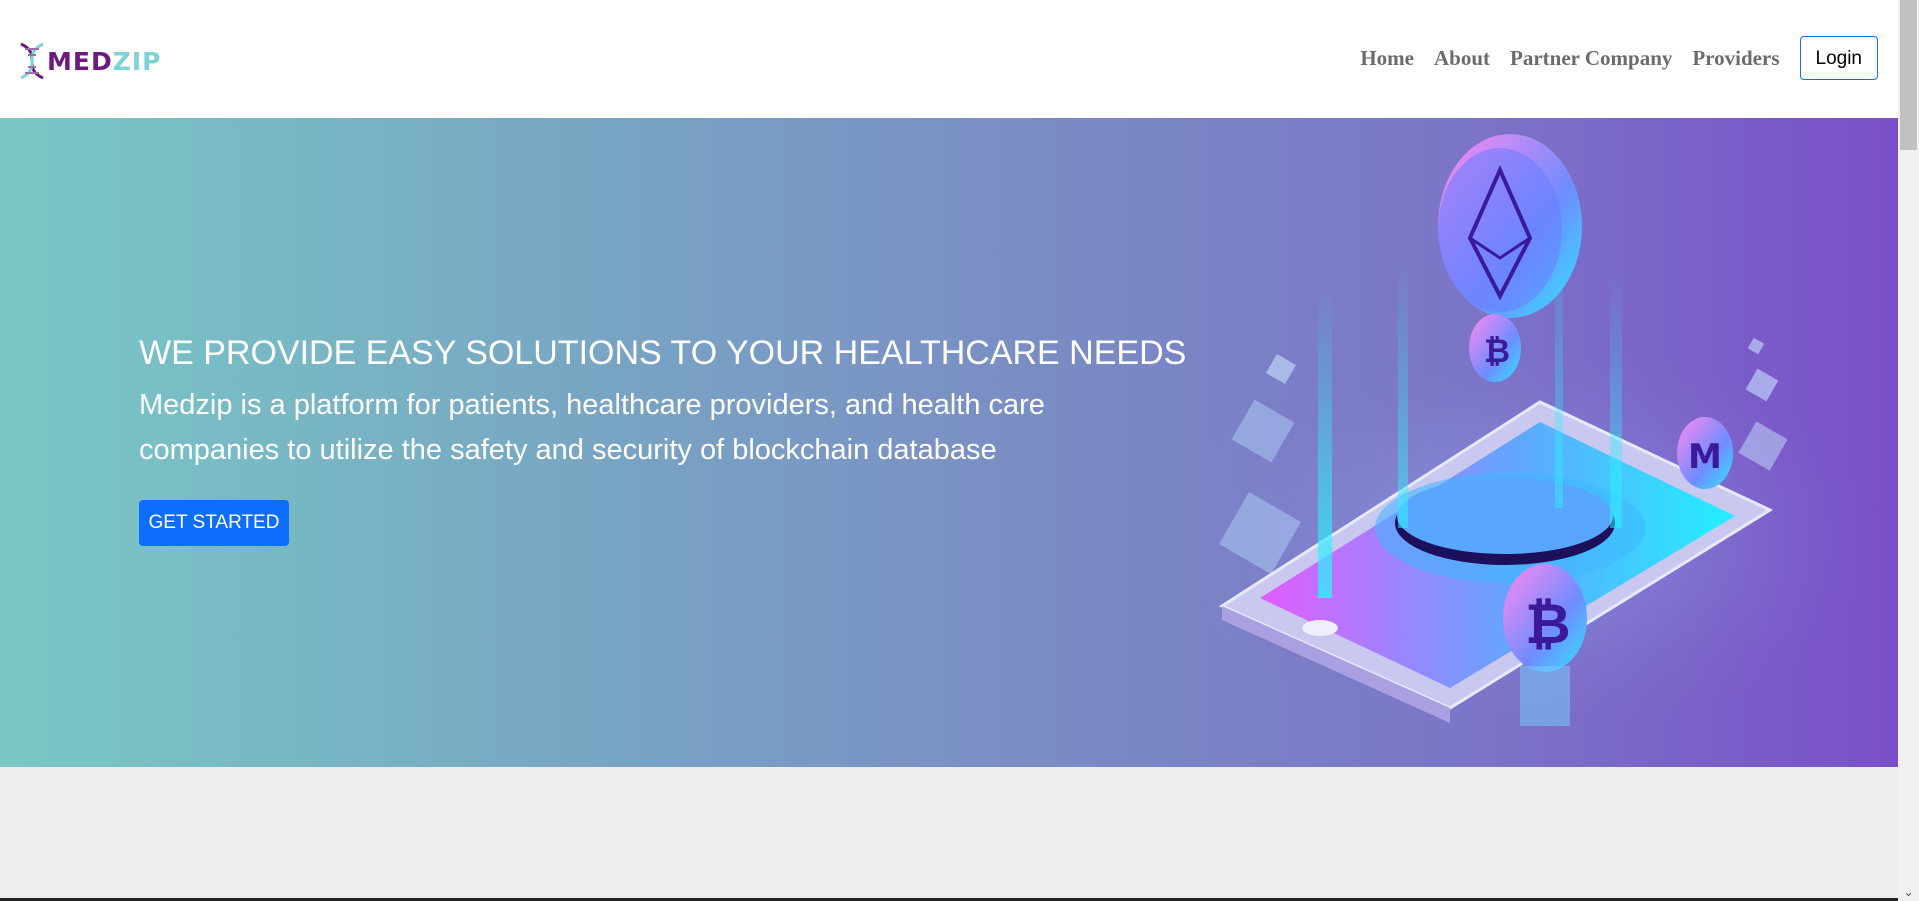  Describe the element at coordinates (1705, 457) in the screenshot. I see `svg-text: M` at that location.